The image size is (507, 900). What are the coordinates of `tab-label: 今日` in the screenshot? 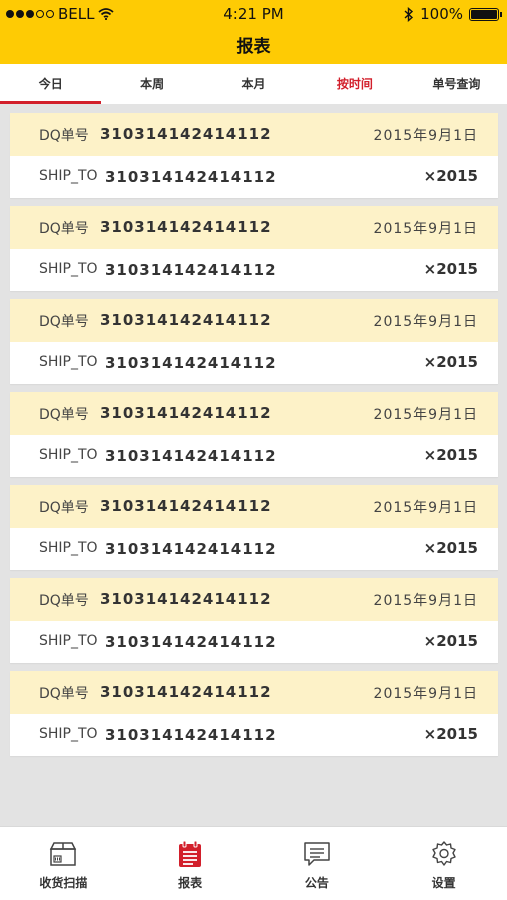 It's located at (50, 84).